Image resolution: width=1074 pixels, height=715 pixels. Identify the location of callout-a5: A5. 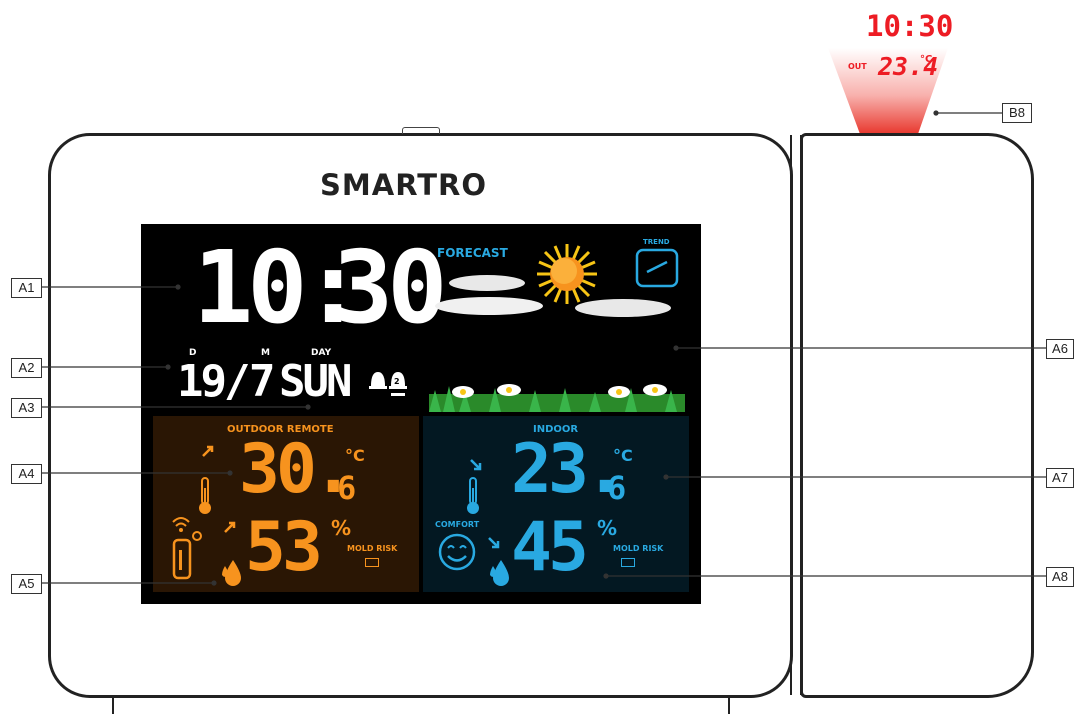
(26, 584).